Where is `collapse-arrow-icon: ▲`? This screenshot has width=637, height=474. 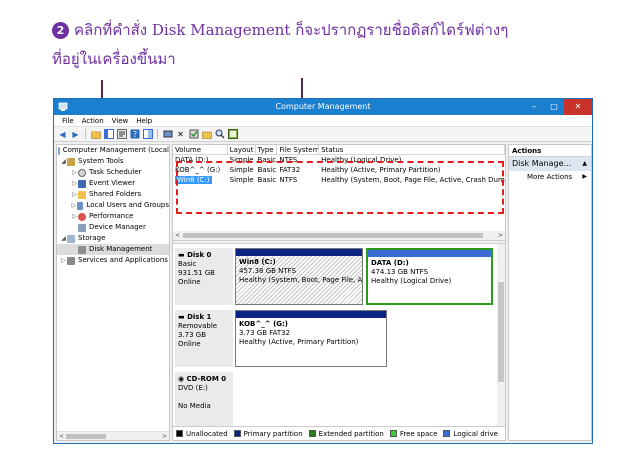
collapse-arrow-icon: ▲ is located at coordinates (584, 164).